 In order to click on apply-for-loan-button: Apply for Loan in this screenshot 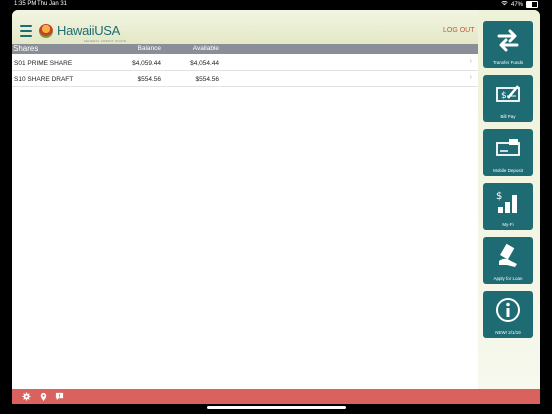, I will do `click(508, 260)`.